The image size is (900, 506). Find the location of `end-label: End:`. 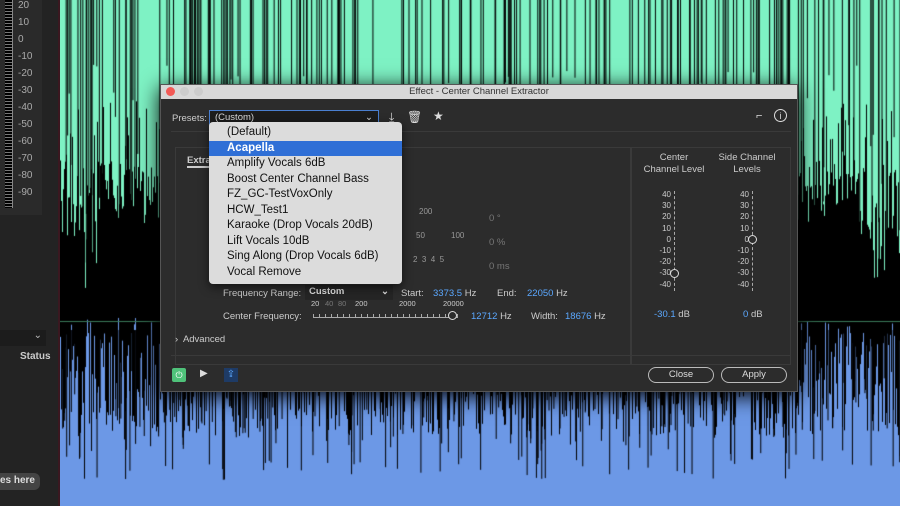

end-label: End: is located at coordinates (507, 293).